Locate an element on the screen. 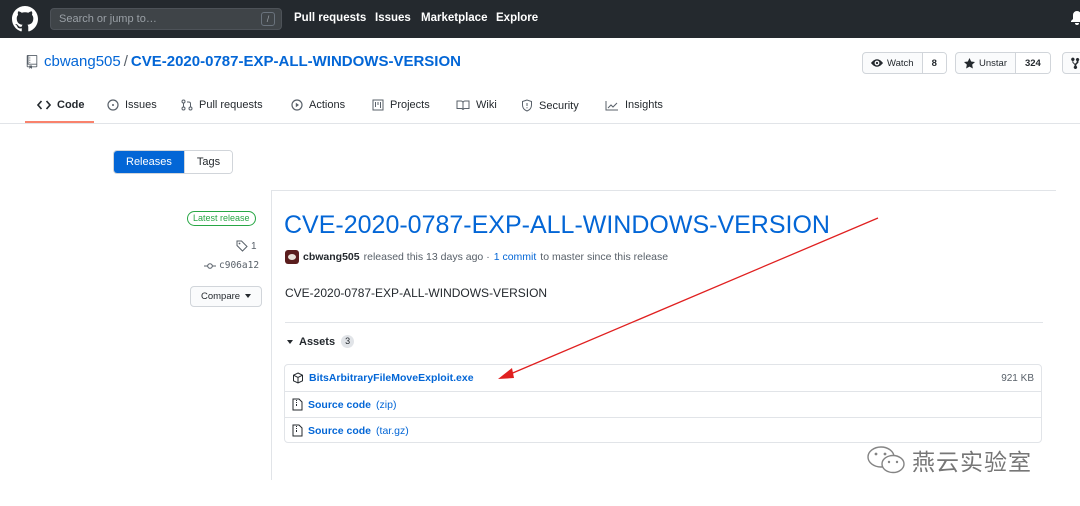  assets-label: Assets is located at coordinates (317, 341).